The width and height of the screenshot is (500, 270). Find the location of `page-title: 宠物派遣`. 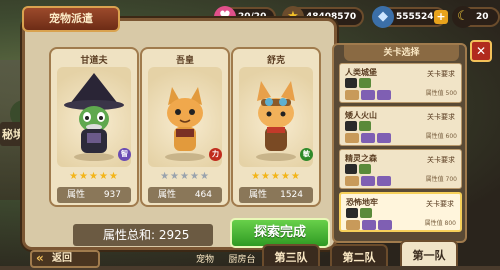

page-title: 宠物派遣 is located at coordinates (71, 19).